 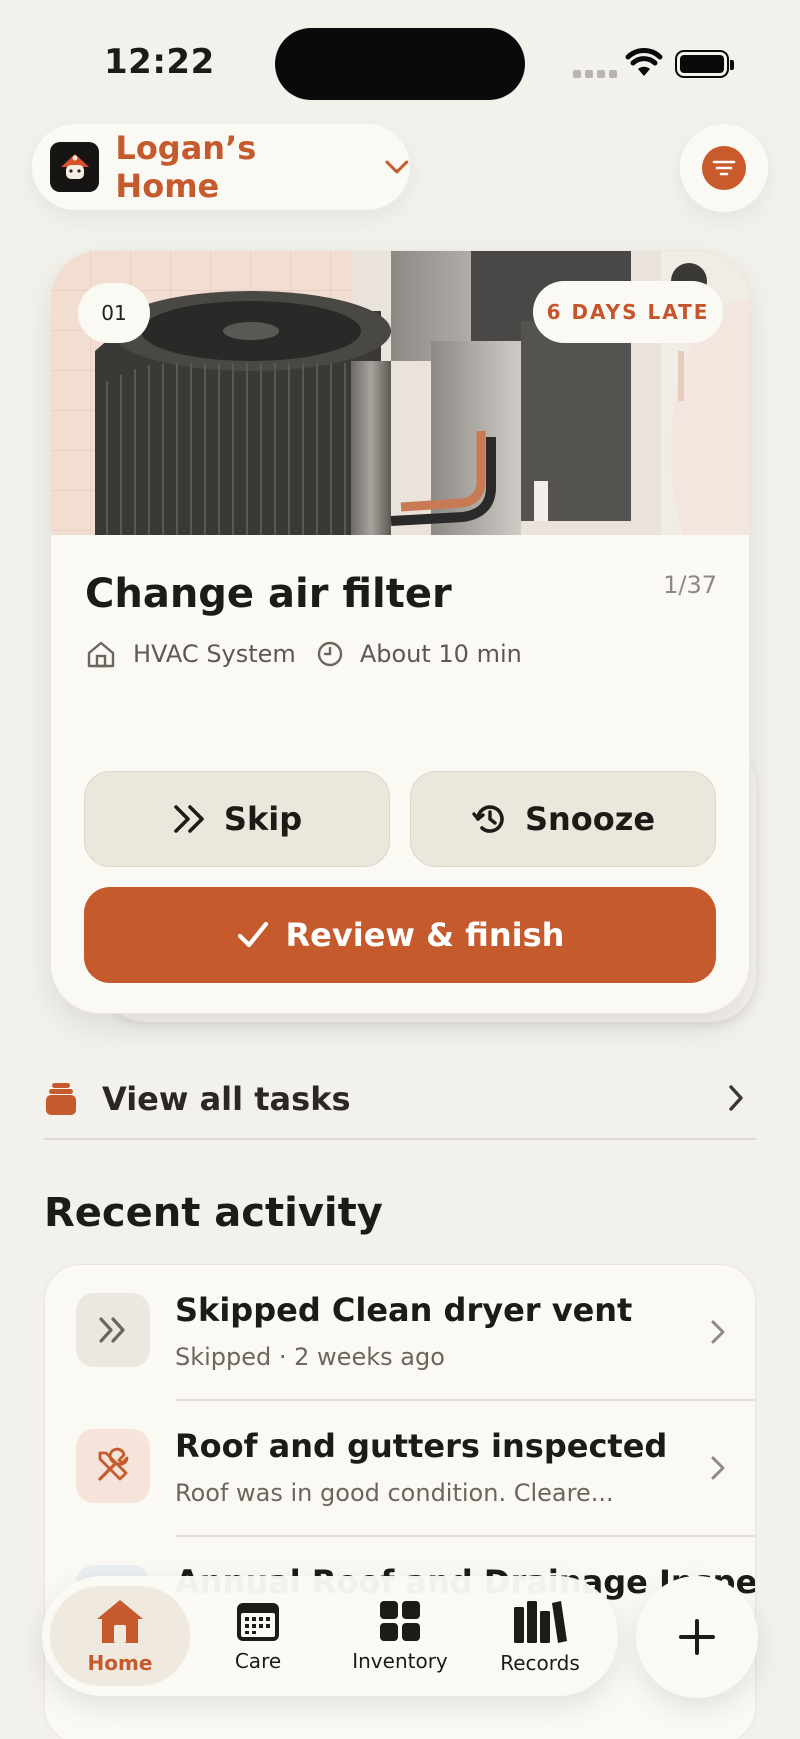 What do you see at coordinates (330, 654) in the screenshot?
I see `clock-icon` at bounding box center [330, 654].